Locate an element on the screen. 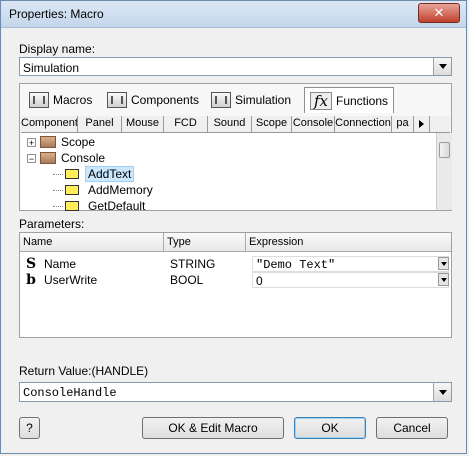  tab-label: Components is located at coordinates (165, 100).